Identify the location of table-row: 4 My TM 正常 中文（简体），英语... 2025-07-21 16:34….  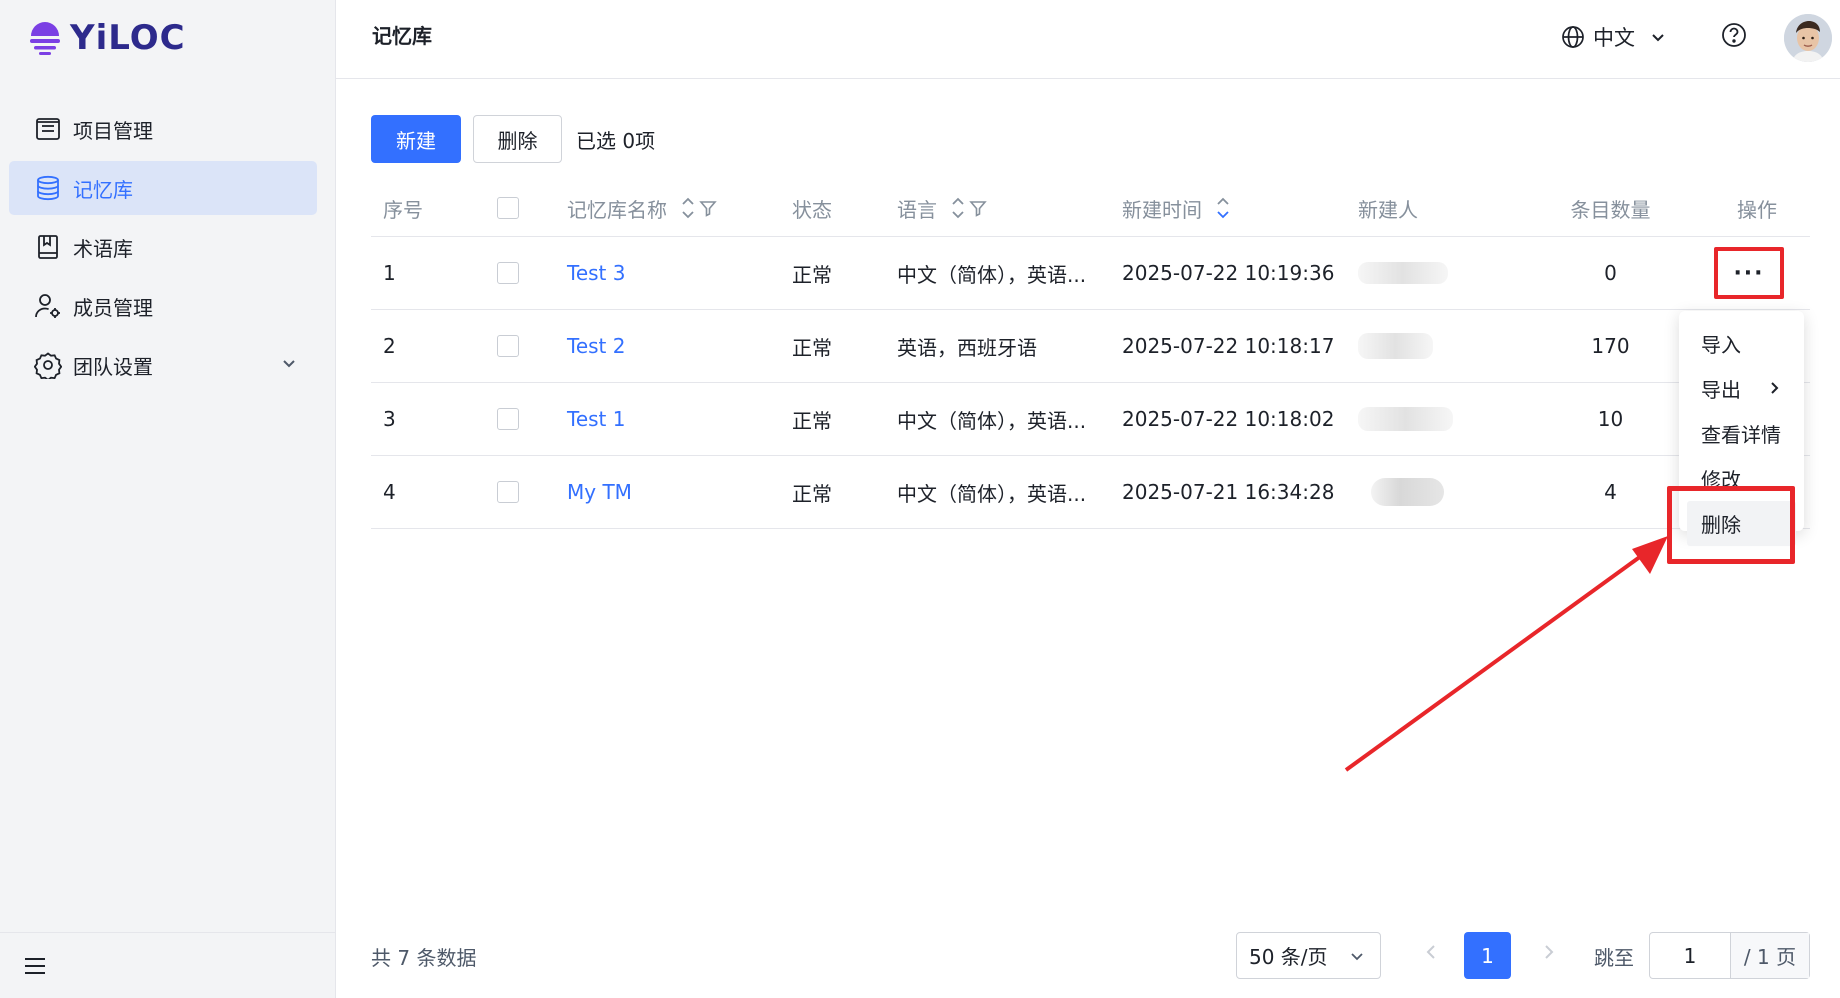
(1090, 492).